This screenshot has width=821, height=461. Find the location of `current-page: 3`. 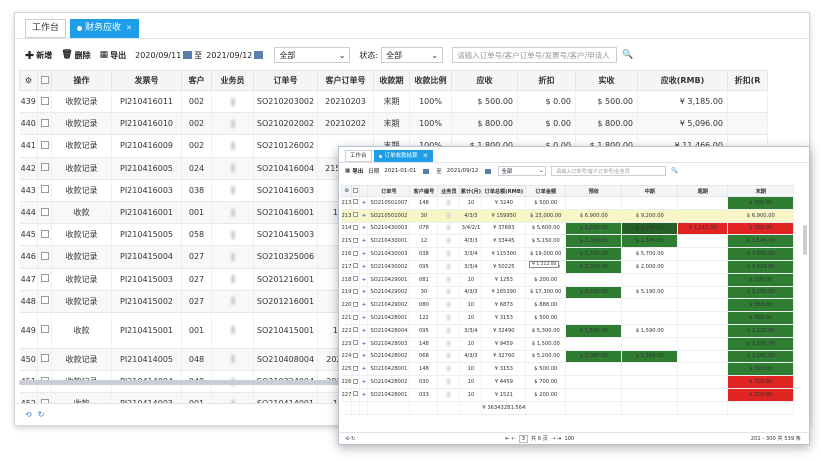

current-page: 3 is located at coordinates (523, 438).